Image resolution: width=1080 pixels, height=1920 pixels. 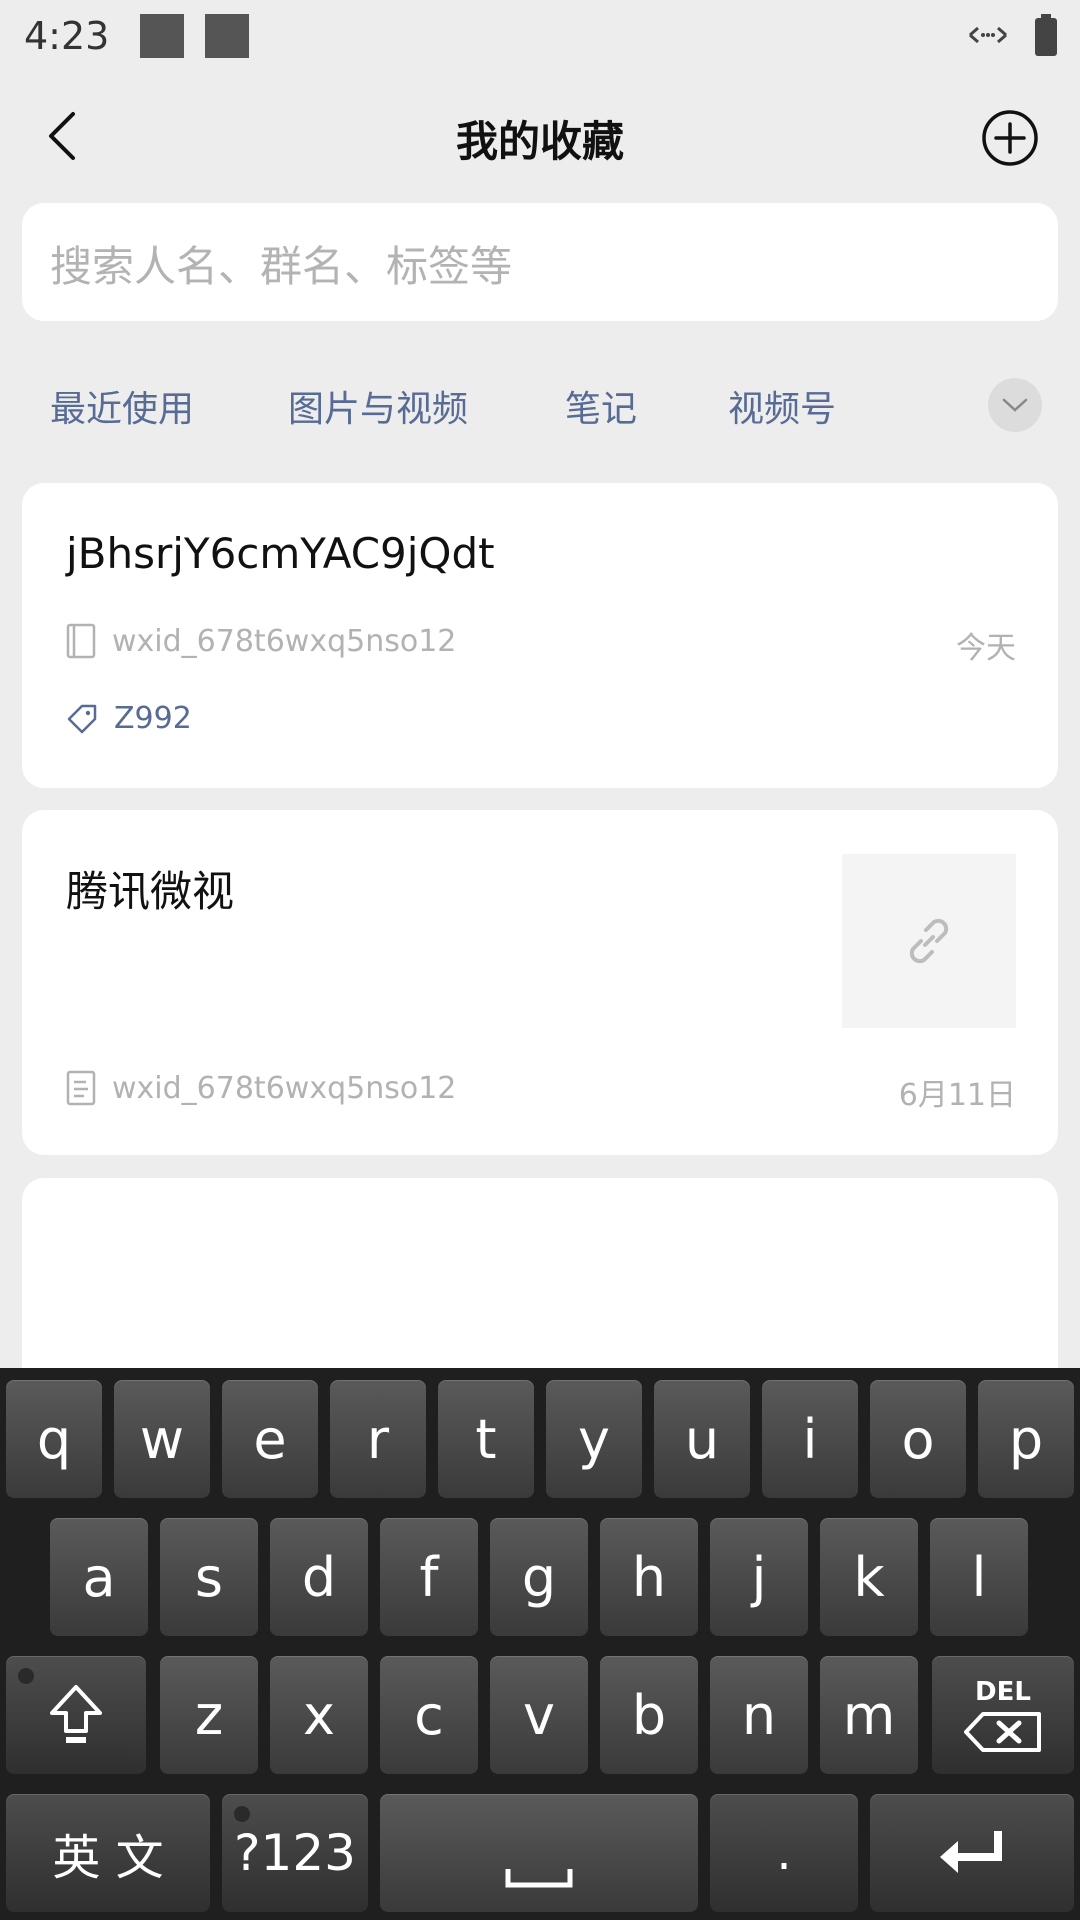 I want to click on enter-arrow-icon, so click(x=971, y=1852).